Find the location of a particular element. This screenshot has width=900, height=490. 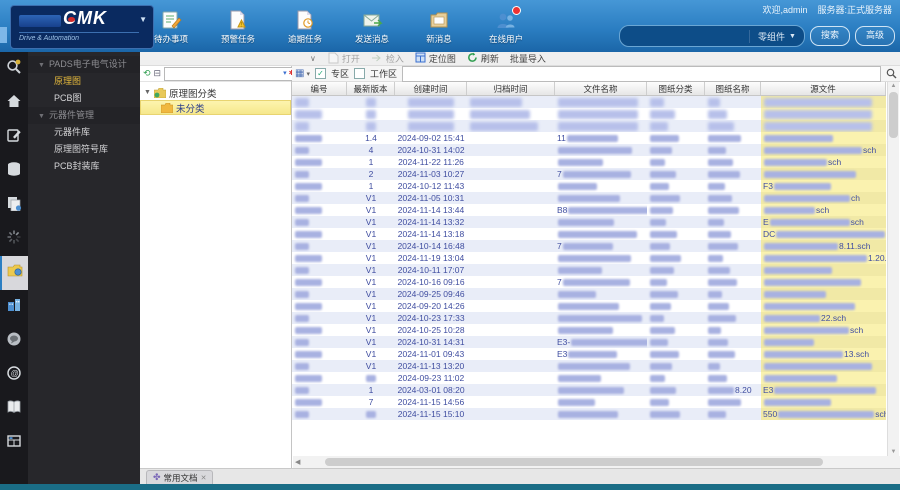

column-header-创建时间: 创建时间 is located at coordinates (431, 88).